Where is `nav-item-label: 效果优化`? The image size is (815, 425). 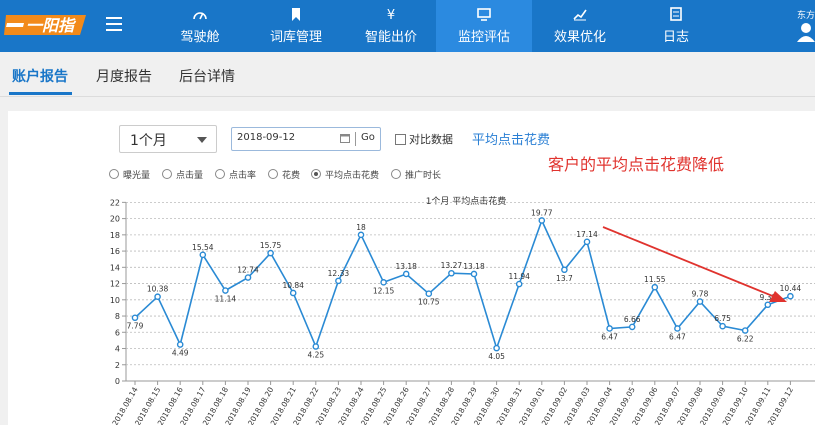
nav-item-label: 效果优化 is located at coordinates (579, 37).